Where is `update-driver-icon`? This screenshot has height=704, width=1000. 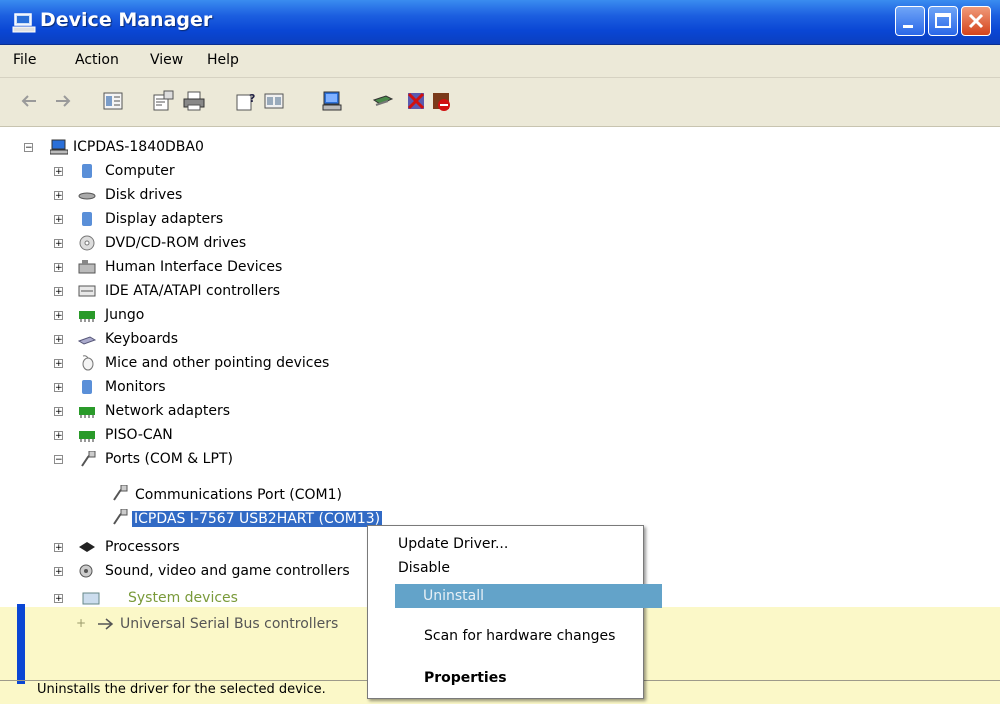 update-driver-icon is located at coordinates (383, 101).